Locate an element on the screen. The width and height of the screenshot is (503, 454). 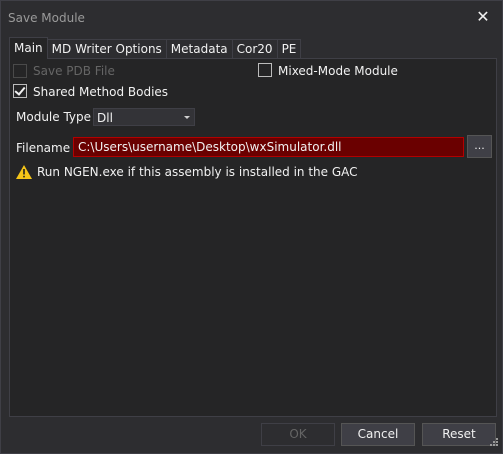
save-pdb-label: Save PDB File is located at coordinates (74, 71).